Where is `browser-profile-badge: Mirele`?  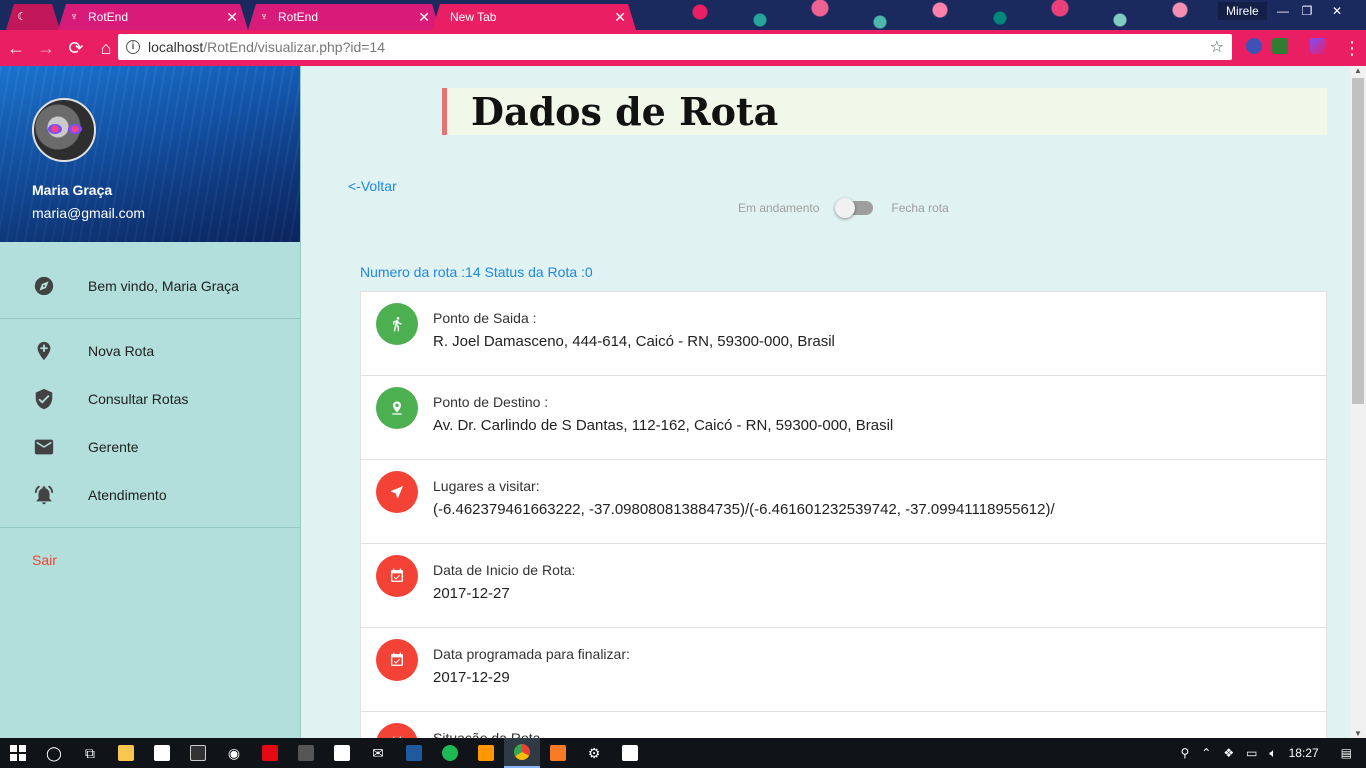 browser-profile-badge: Mirele is located at coordinates (1242, 11).